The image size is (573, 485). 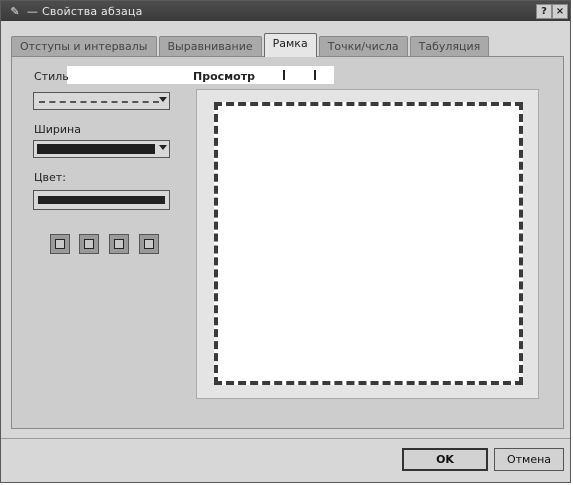 I want to click on border-outside-button, so click(x=89, y=244).